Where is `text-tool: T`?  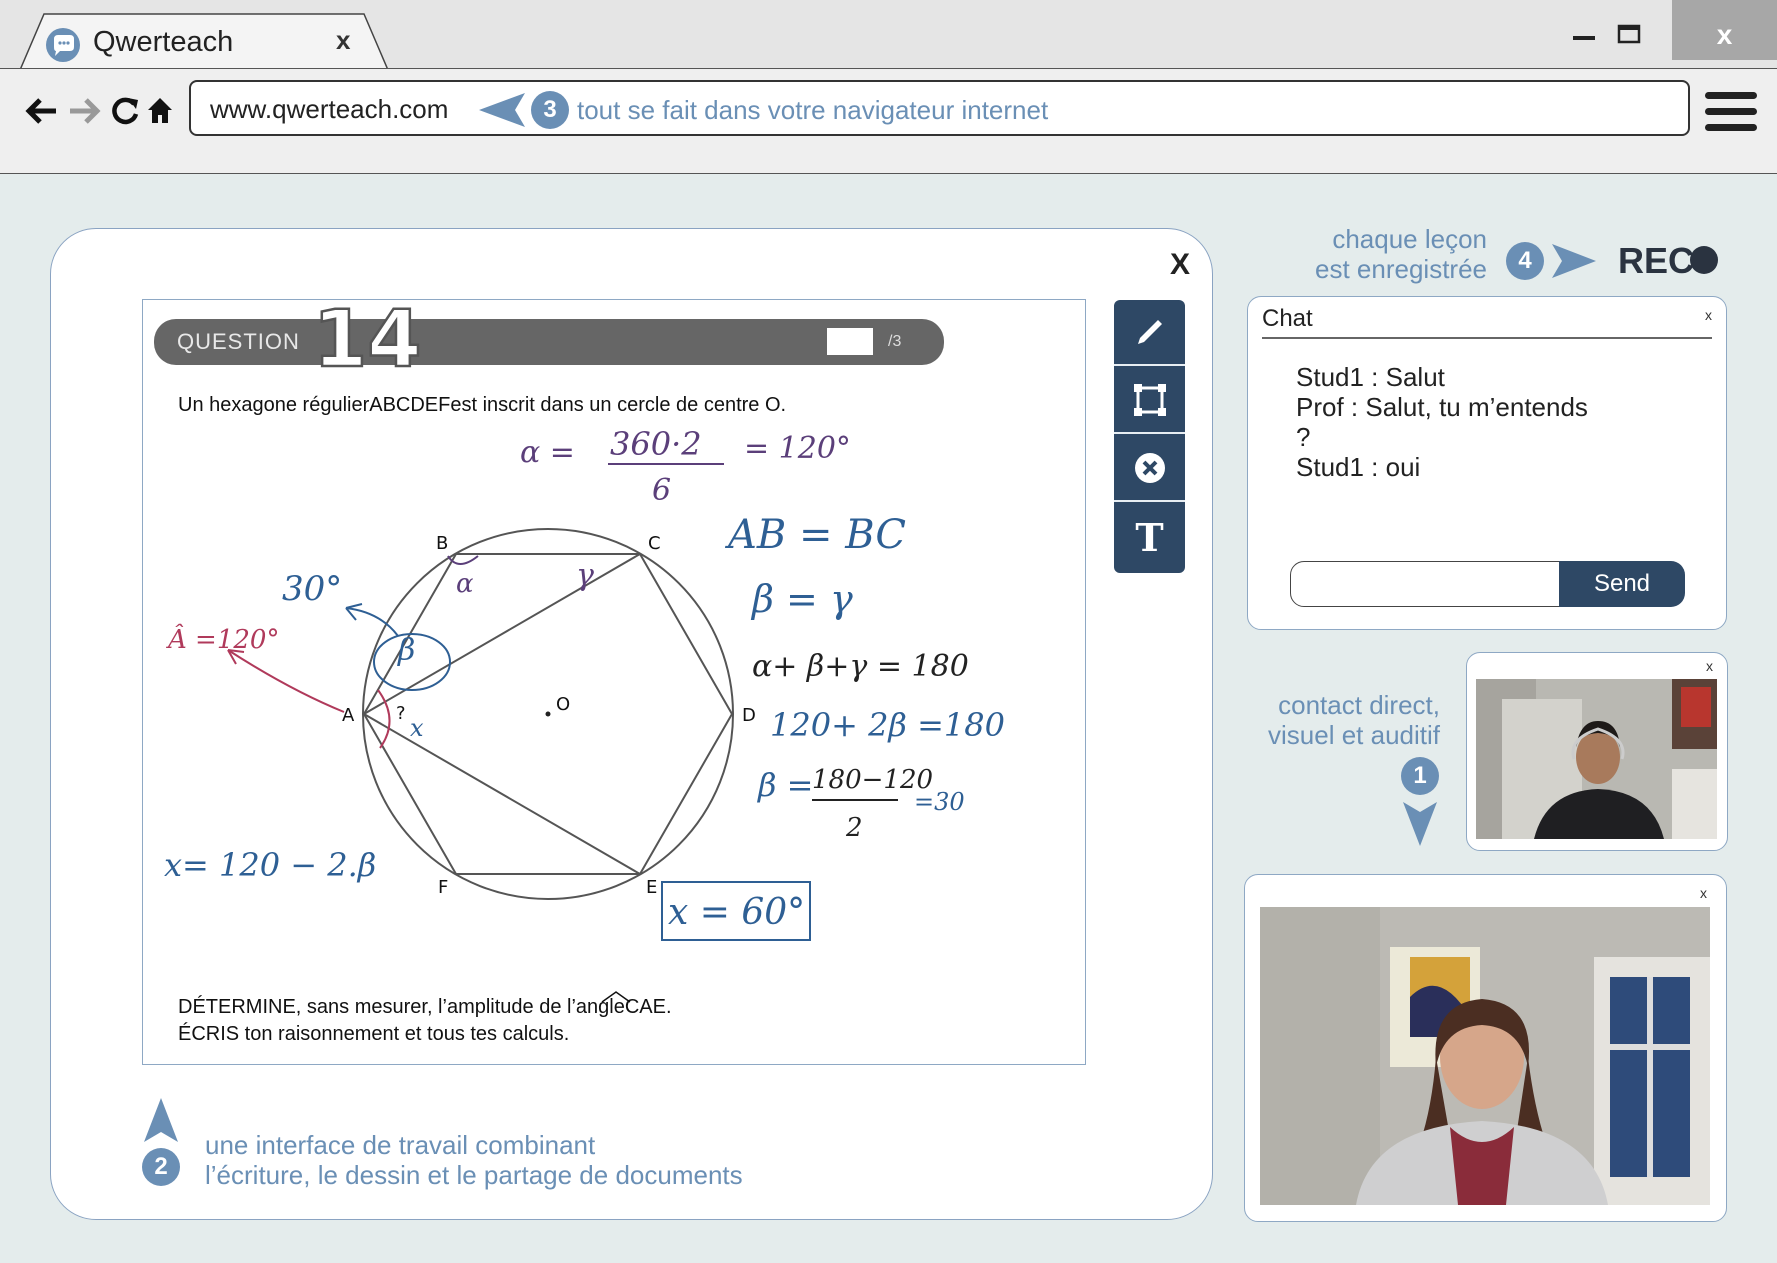
text-tool: T is located at coordinates (1149, 537).